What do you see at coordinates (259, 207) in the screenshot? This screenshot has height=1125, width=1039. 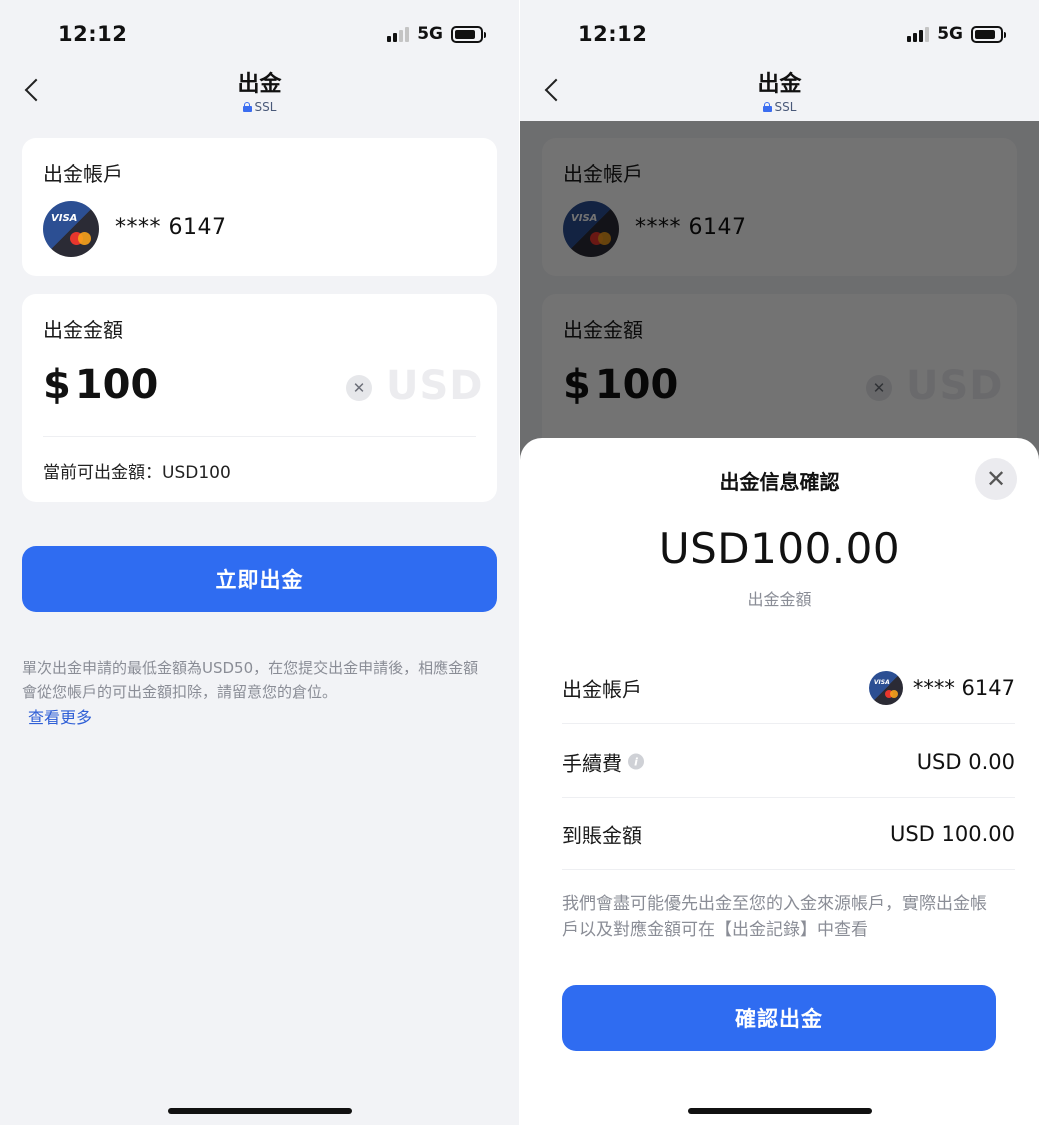 I see `account-card: 出金帳戶 VISA **** 6147` at bounding box center [259, 207].